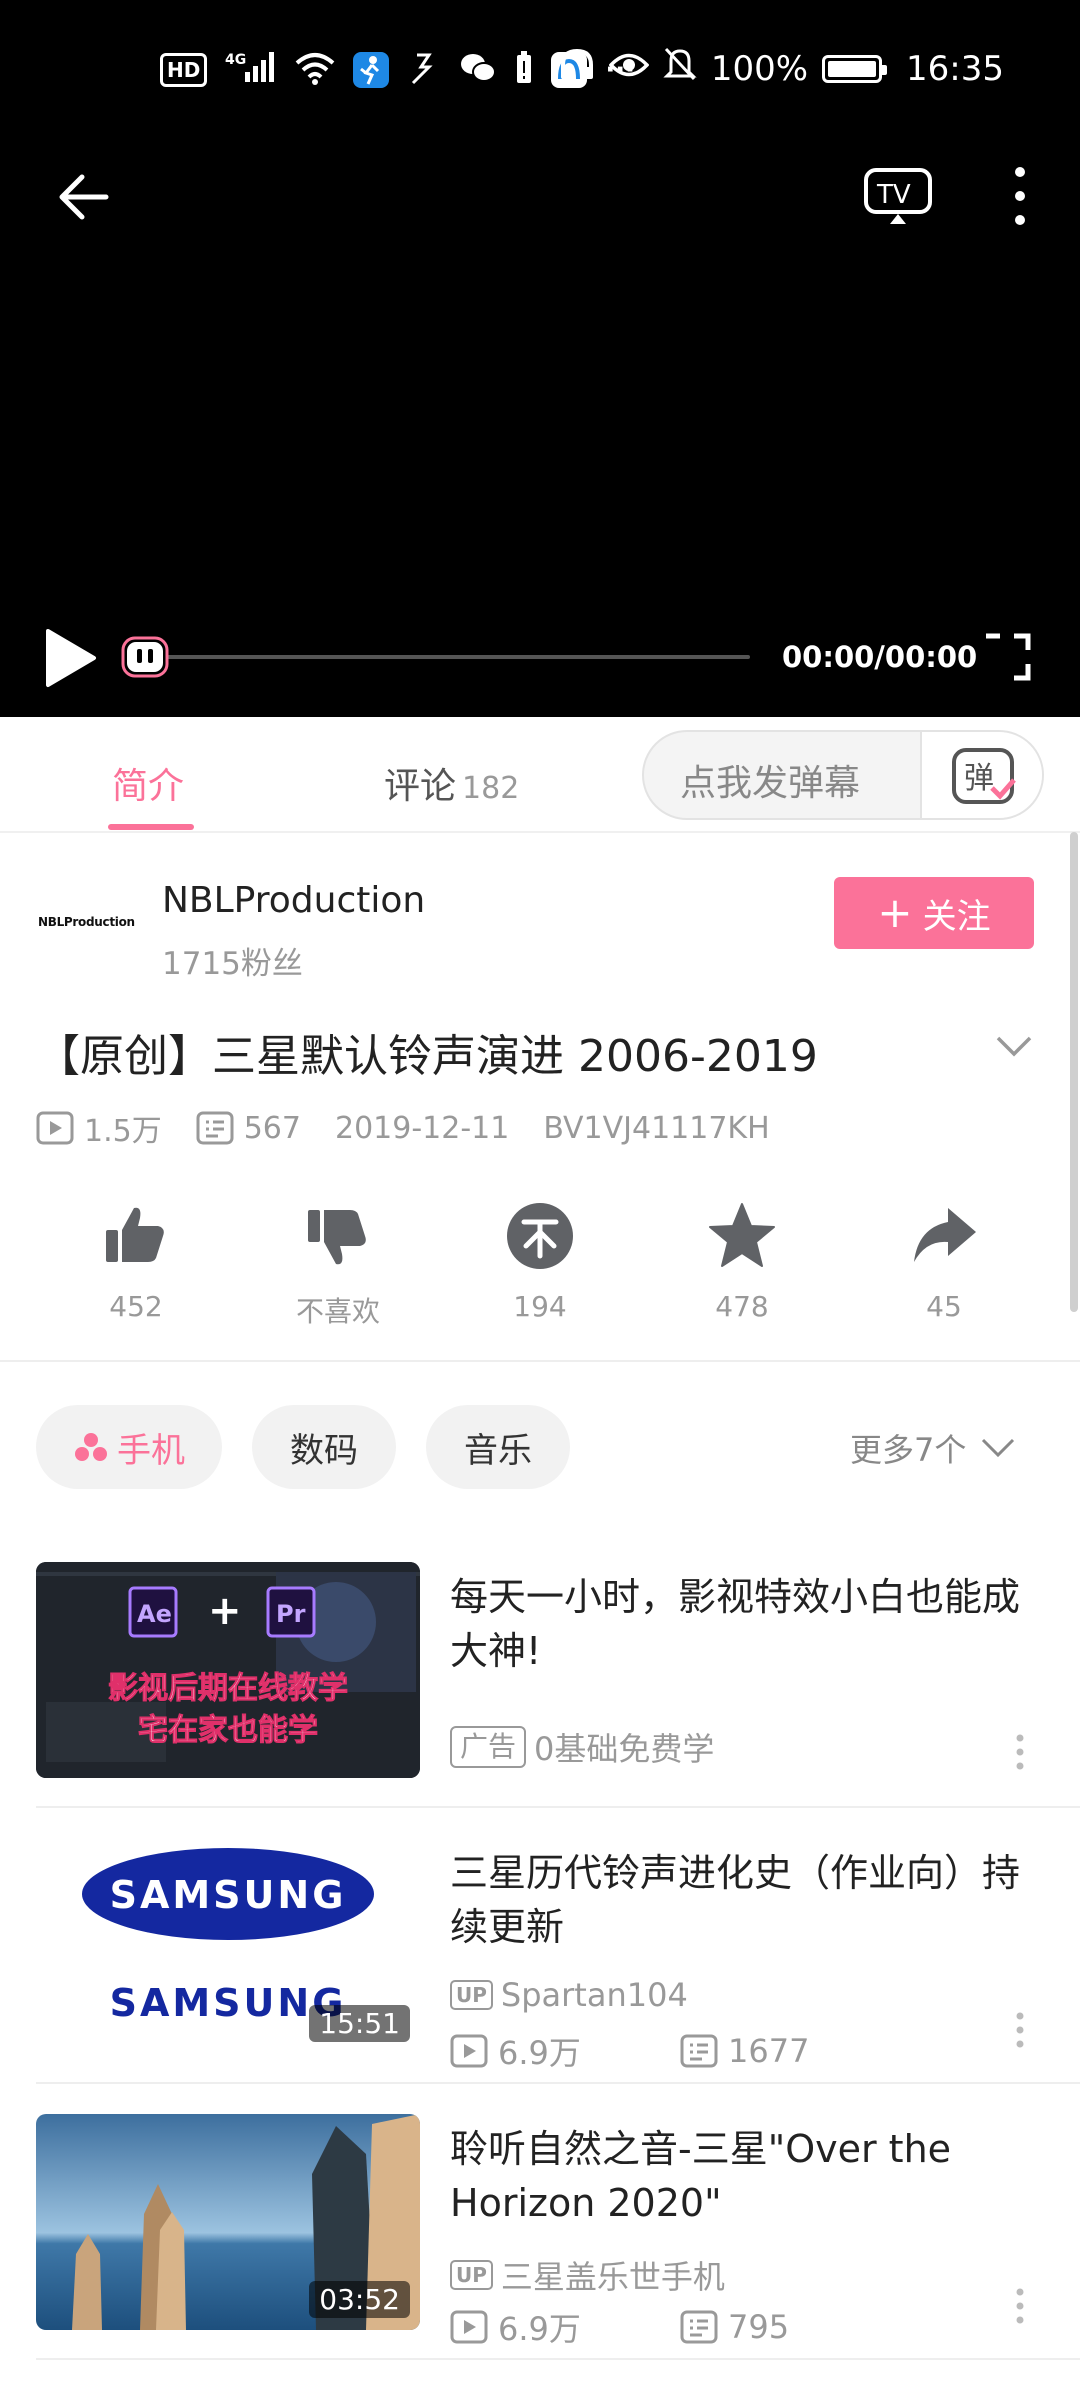  I want to click on video-thumbnail: SAMSUNG SAMSUNG 15:51, so click(228, 1946).